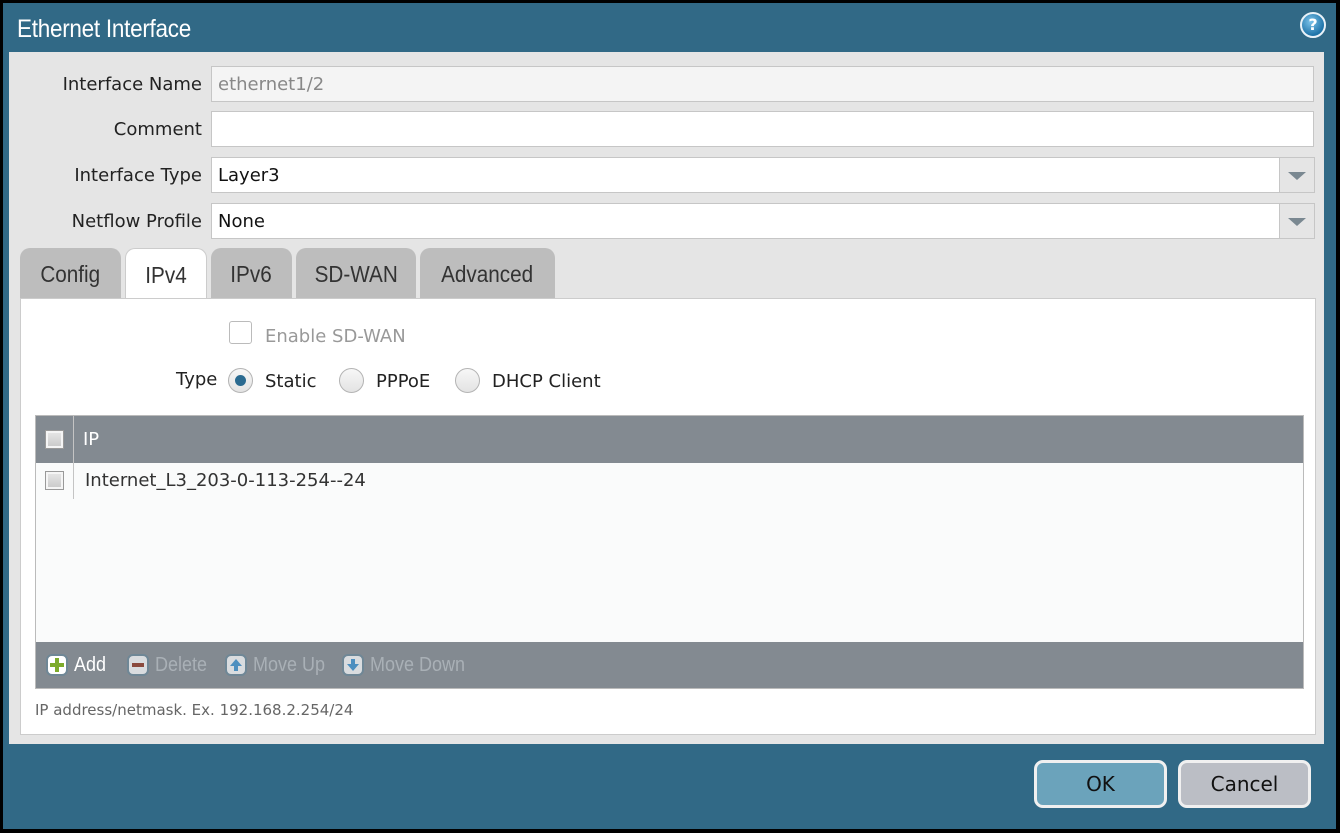 The height and width of the screenshot is (833, 1340). What do you see at coordinates (467, 380) in the screenshot?
I see `type-dhcp-client-radio` at bounding box center [467, 380].